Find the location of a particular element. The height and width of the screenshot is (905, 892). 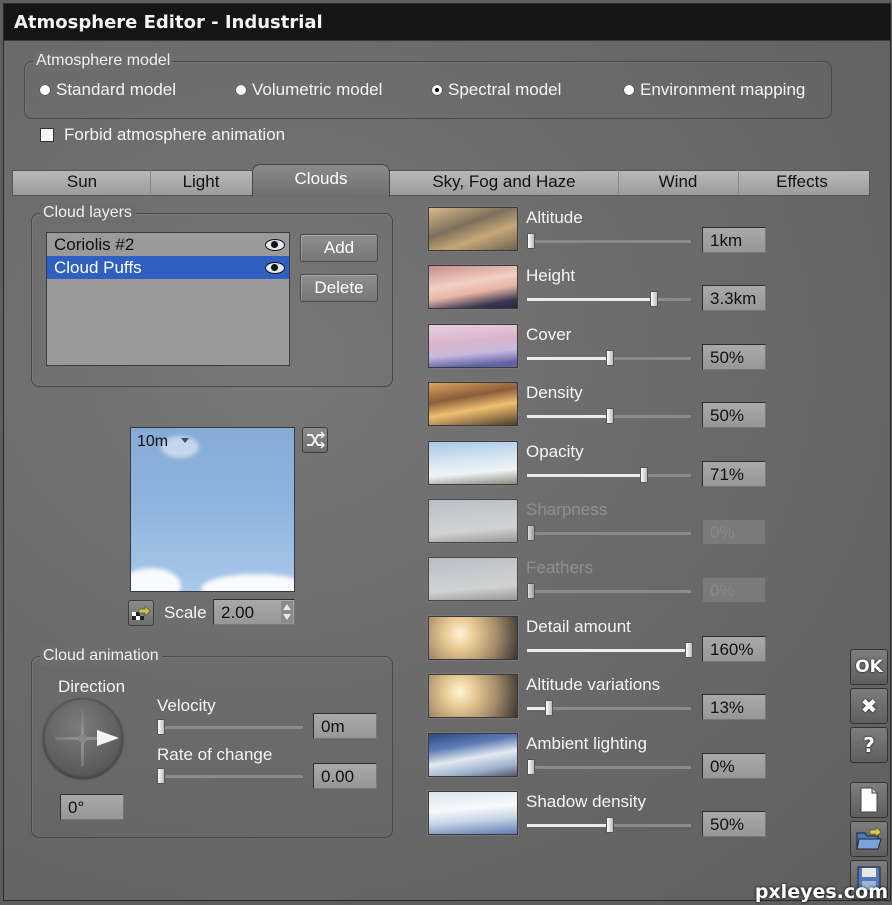

detail-amount-slider is located at coordinates (610, 650).